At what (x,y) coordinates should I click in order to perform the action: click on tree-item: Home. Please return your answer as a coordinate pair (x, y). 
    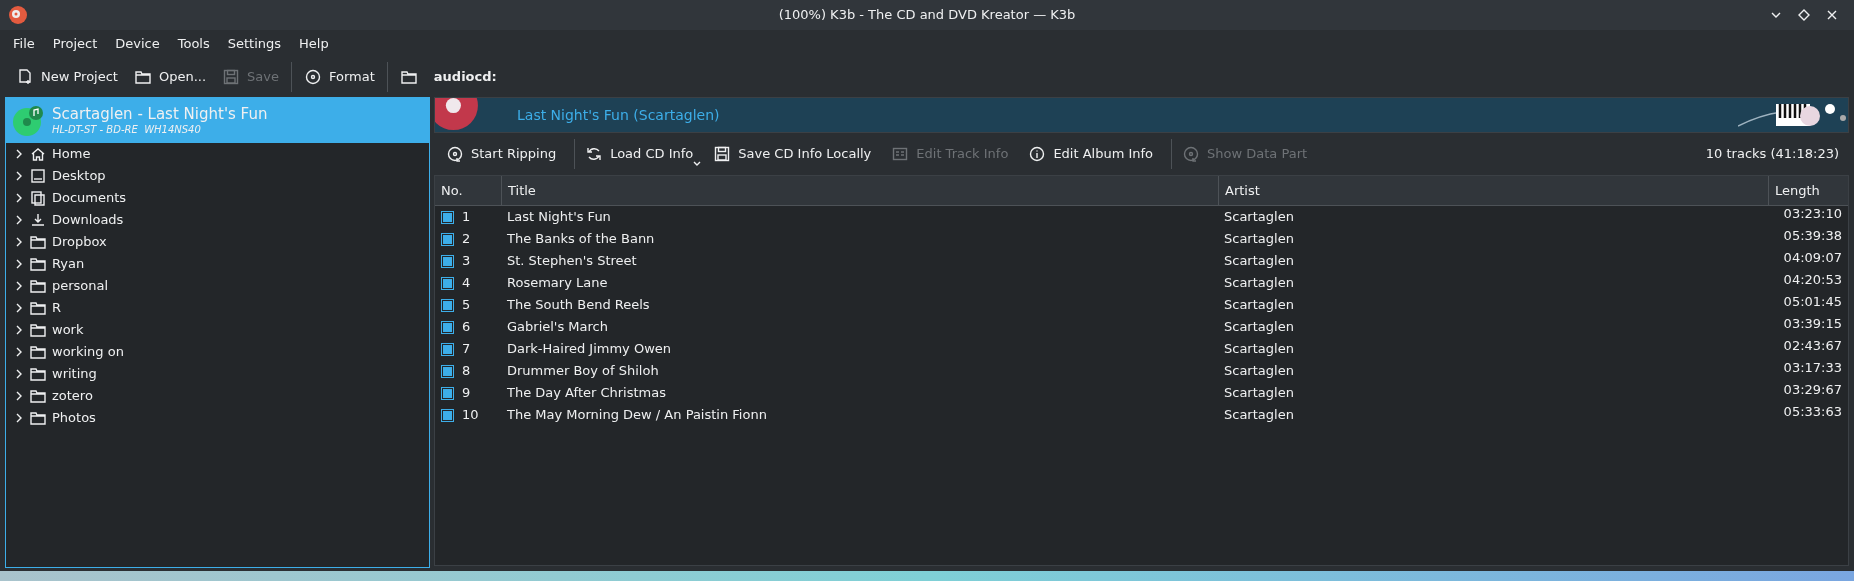
    Looking at the image, I should click on (217, 154).